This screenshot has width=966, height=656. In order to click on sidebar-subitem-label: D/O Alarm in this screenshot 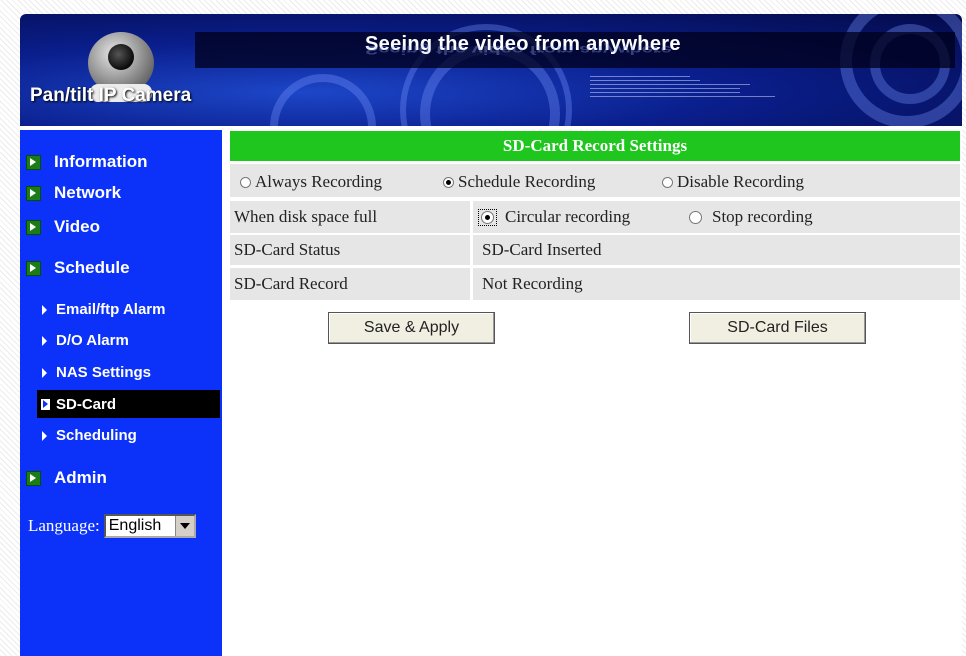, I will do `click(92, 340)`.